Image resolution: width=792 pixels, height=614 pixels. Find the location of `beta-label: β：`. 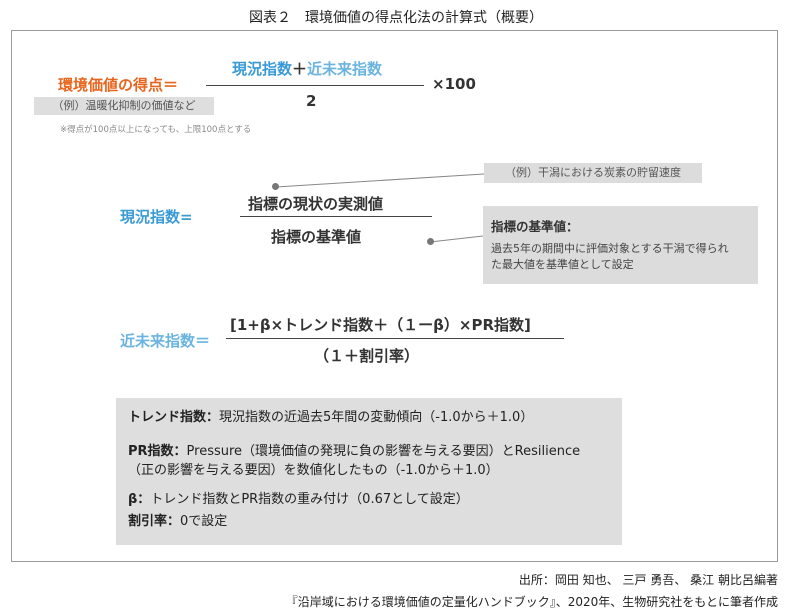

beta-label: β： is located at coordinates (139, 499).